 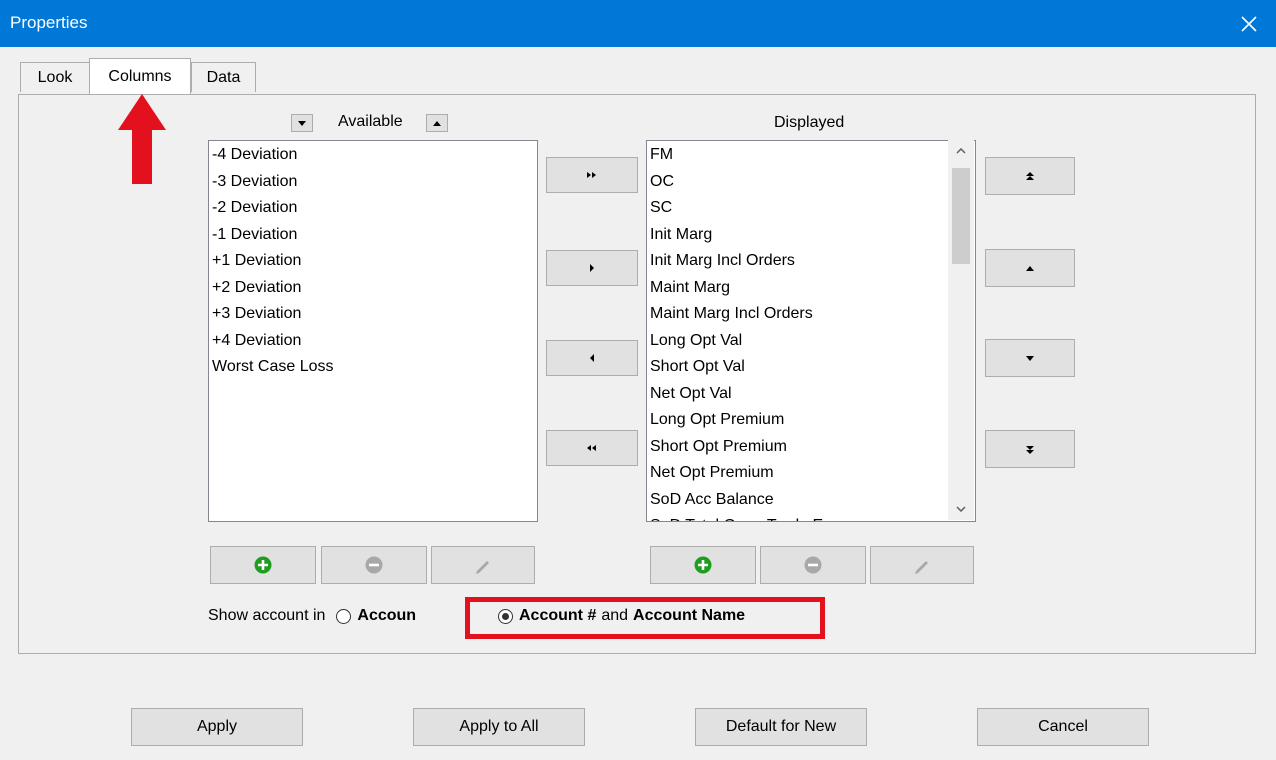 What do you see at coordinates (387, 615) in the screenshot?
I see `radio-account-number-label: Accoun` at bounding box center [387, 615].